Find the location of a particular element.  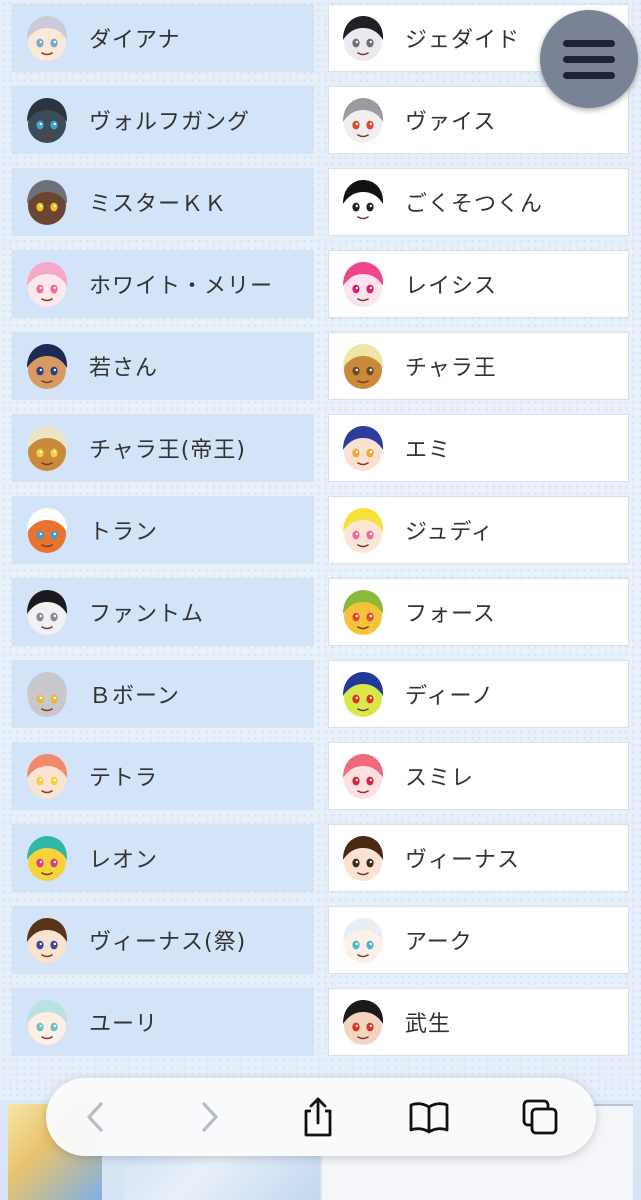

character-link: ダイアナ is located at coordinates (163, 38).